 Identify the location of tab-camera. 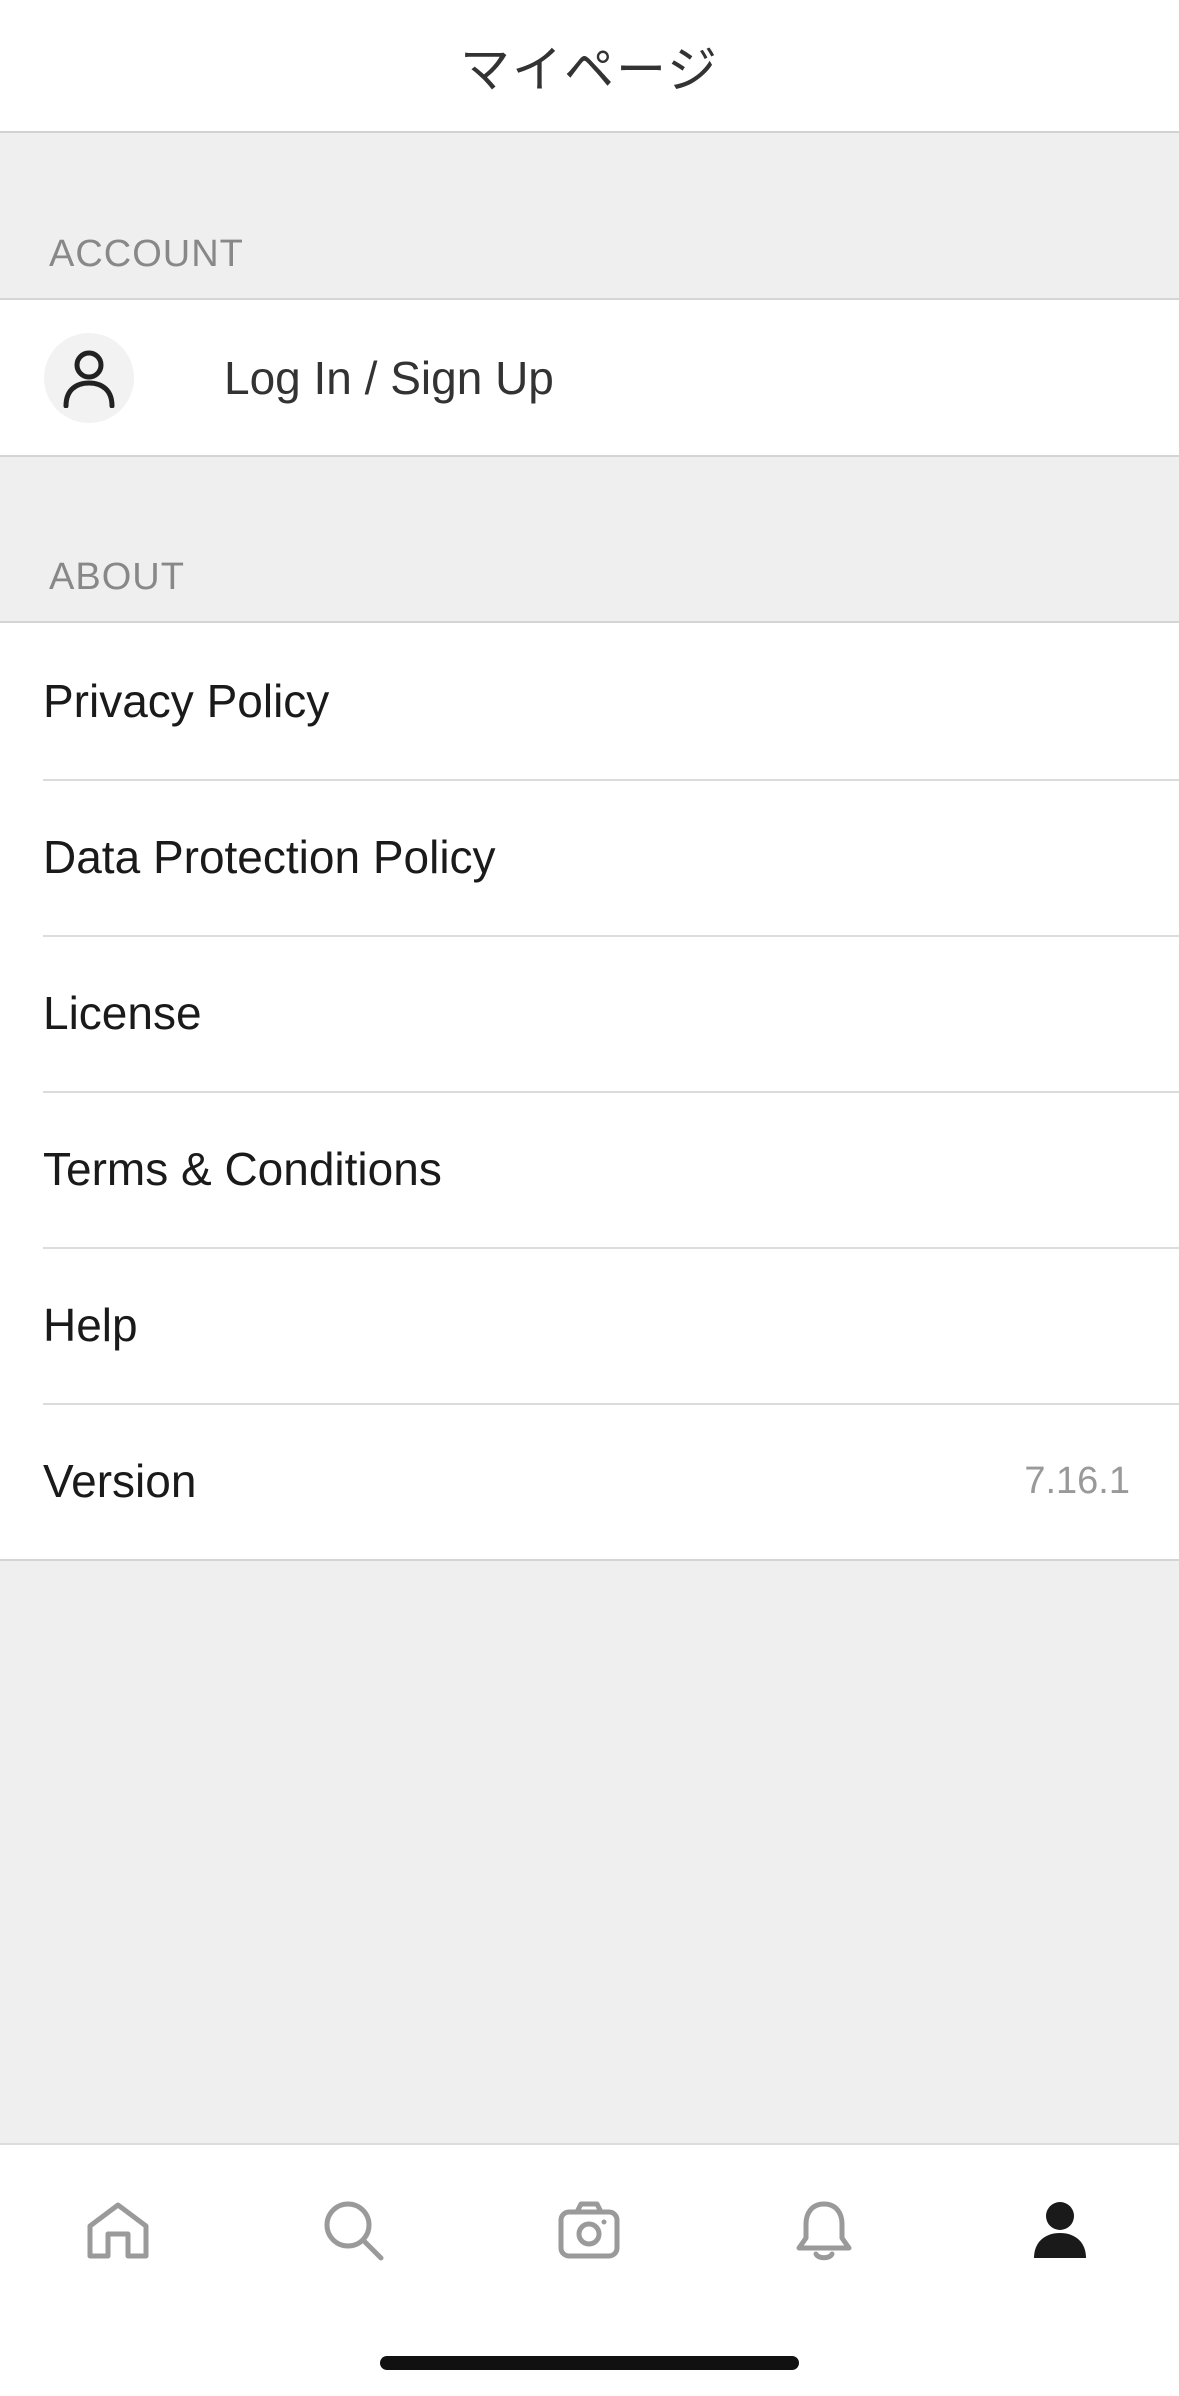
(589, 2230).